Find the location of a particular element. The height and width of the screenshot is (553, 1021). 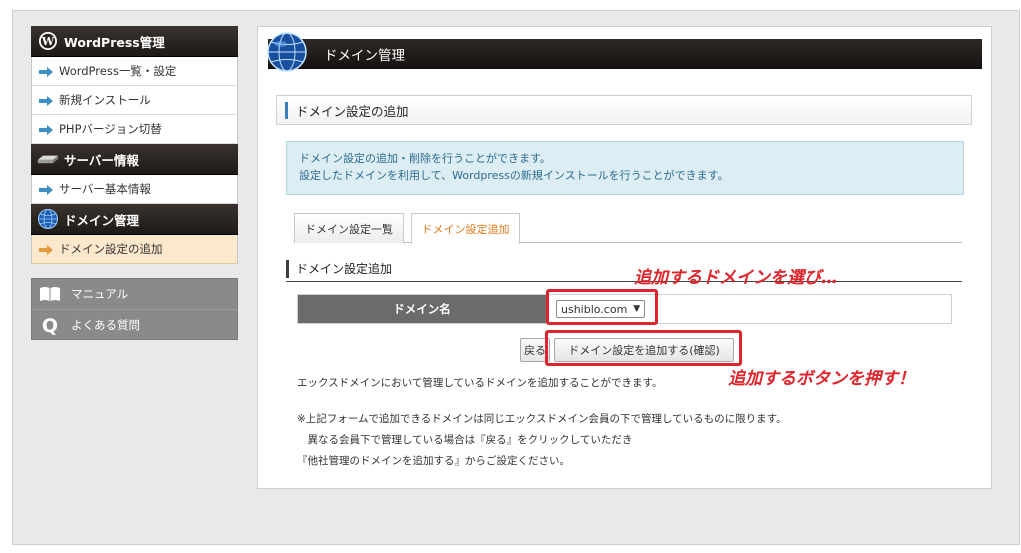

page-title: ドメイン管理 is located at coordinates (364, 56).